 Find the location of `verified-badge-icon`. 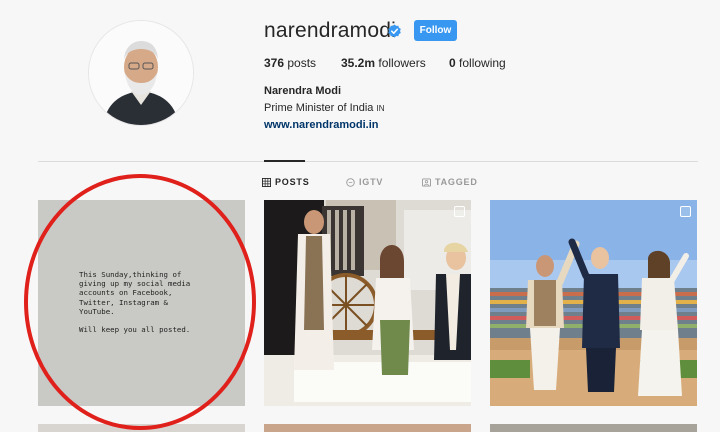

verified-badge-icon is located at coordinates (394, 31).